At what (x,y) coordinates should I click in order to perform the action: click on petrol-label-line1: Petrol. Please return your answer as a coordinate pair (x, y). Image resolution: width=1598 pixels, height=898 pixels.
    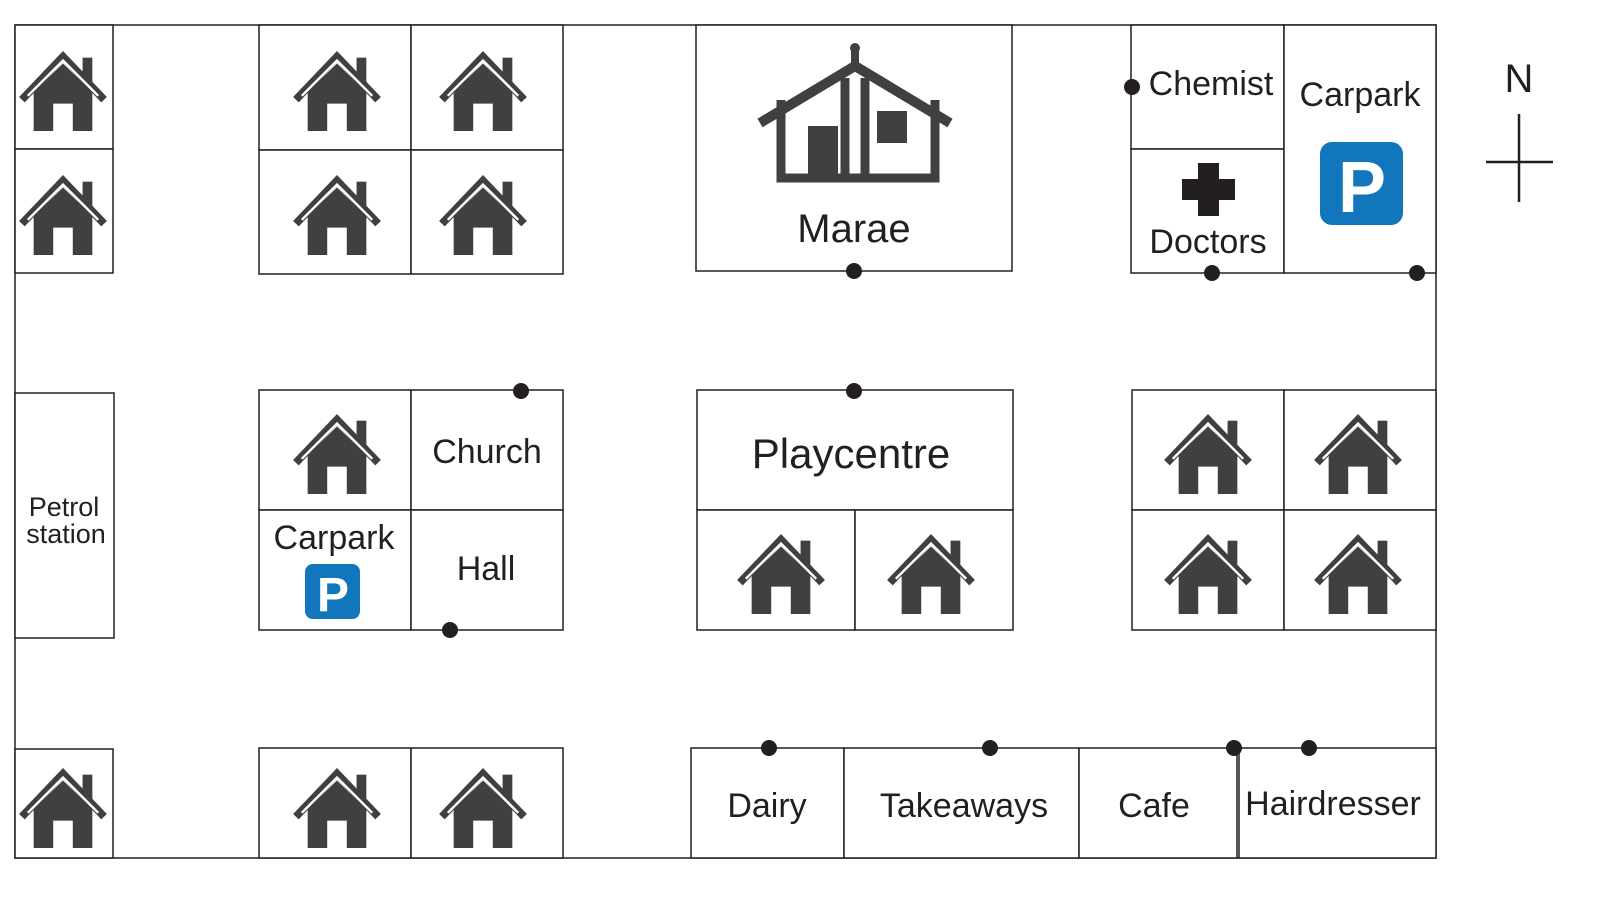
    Looking at the image, I should click on (64, 507).